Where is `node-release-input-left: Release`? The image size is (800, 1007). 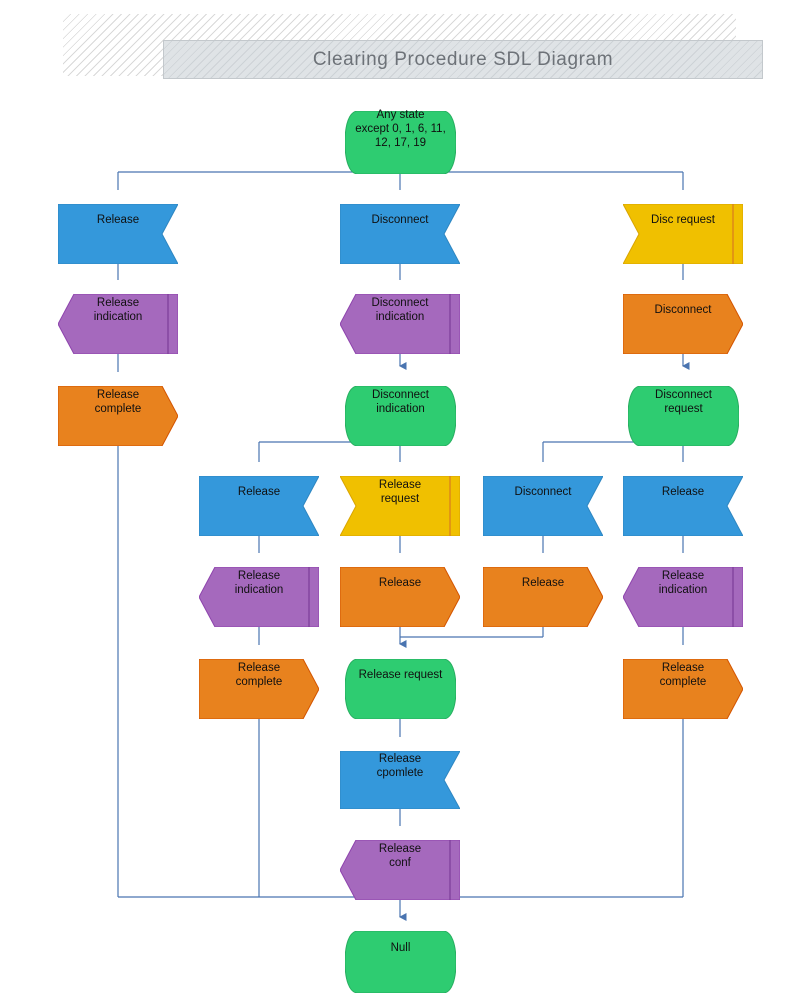 node-release-input-left: Release is located at coordinates (118, 227).